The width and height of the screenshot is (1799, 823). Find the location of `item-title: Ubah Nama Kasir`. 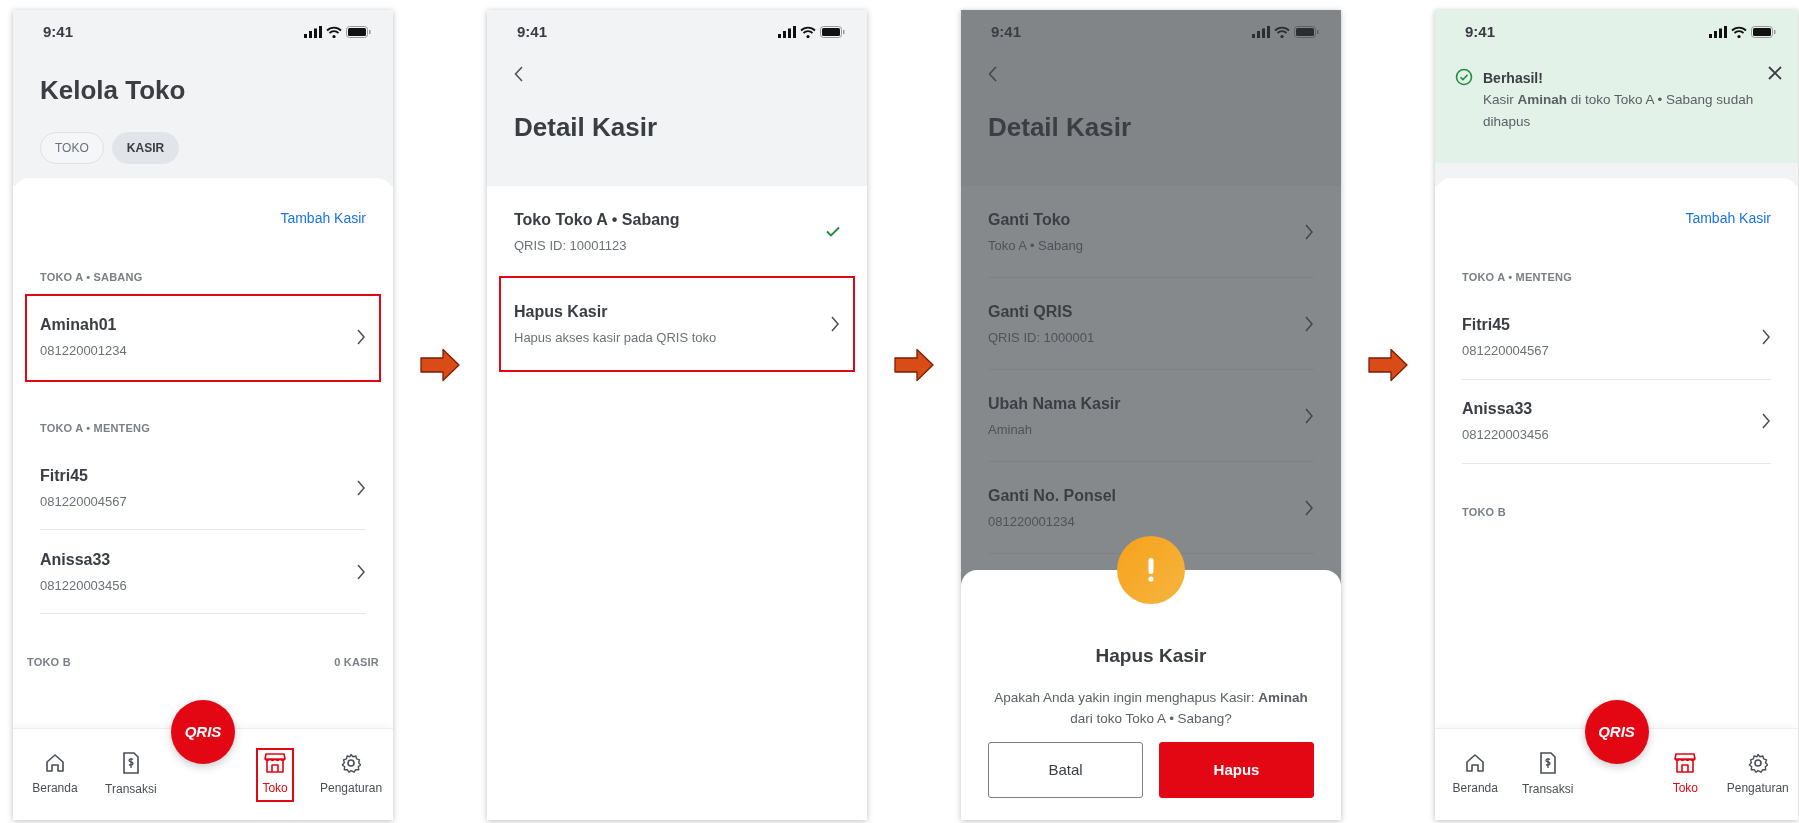

item-title: Ubah Nama Kasir is located at coordinates (1054, 403).